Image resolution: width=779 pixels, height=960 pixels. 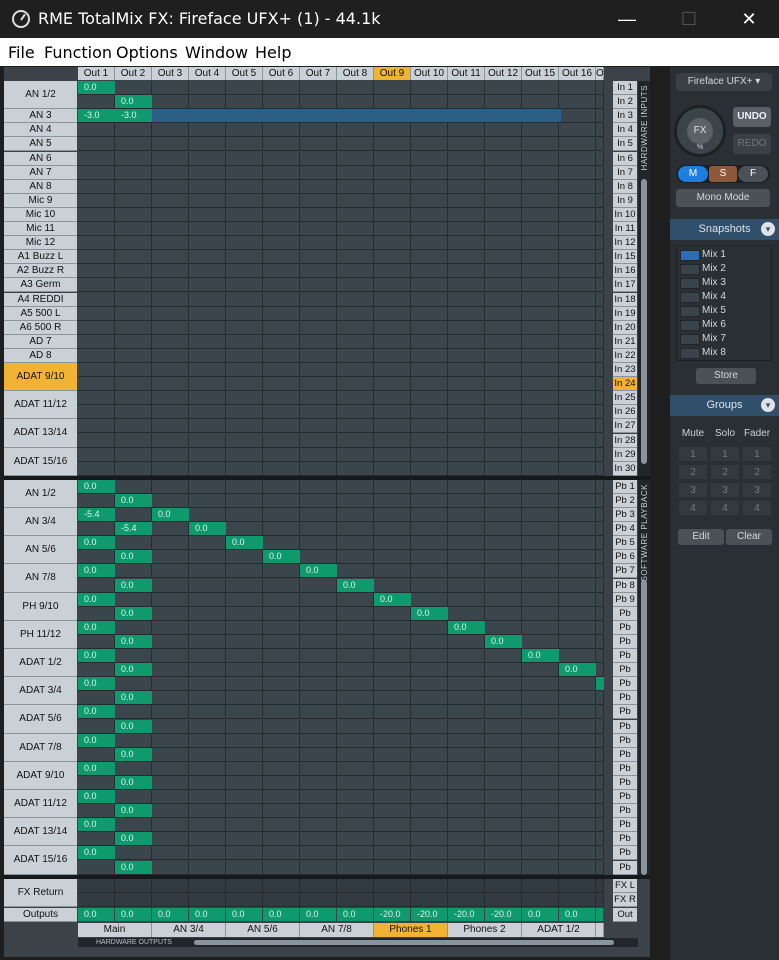 What do you see at coordinates (768, 405) in the screenshot?
I see `collapse-icon: ▾` at bounding box center [768, 405].